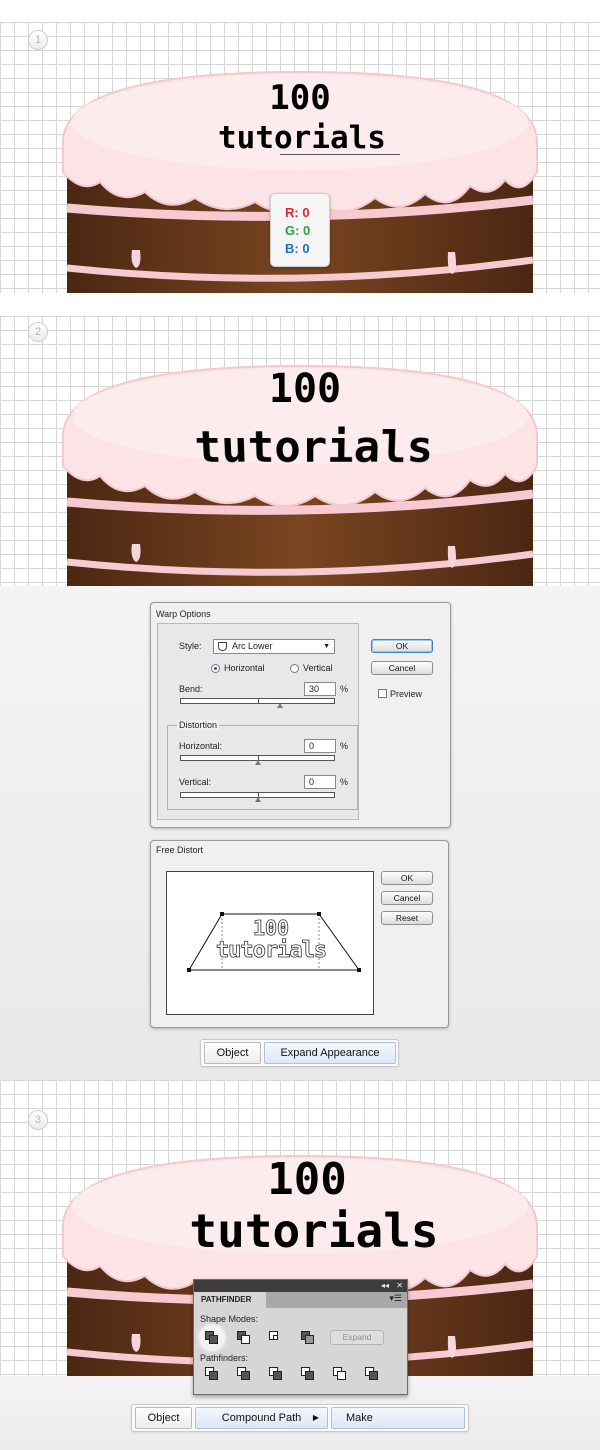 The height and width of the screenshot is (1450, 600). What do you see at coordinates (340, 1374) in the screenshot?
I see `outline-icon` at bounding box center [340, 1374].